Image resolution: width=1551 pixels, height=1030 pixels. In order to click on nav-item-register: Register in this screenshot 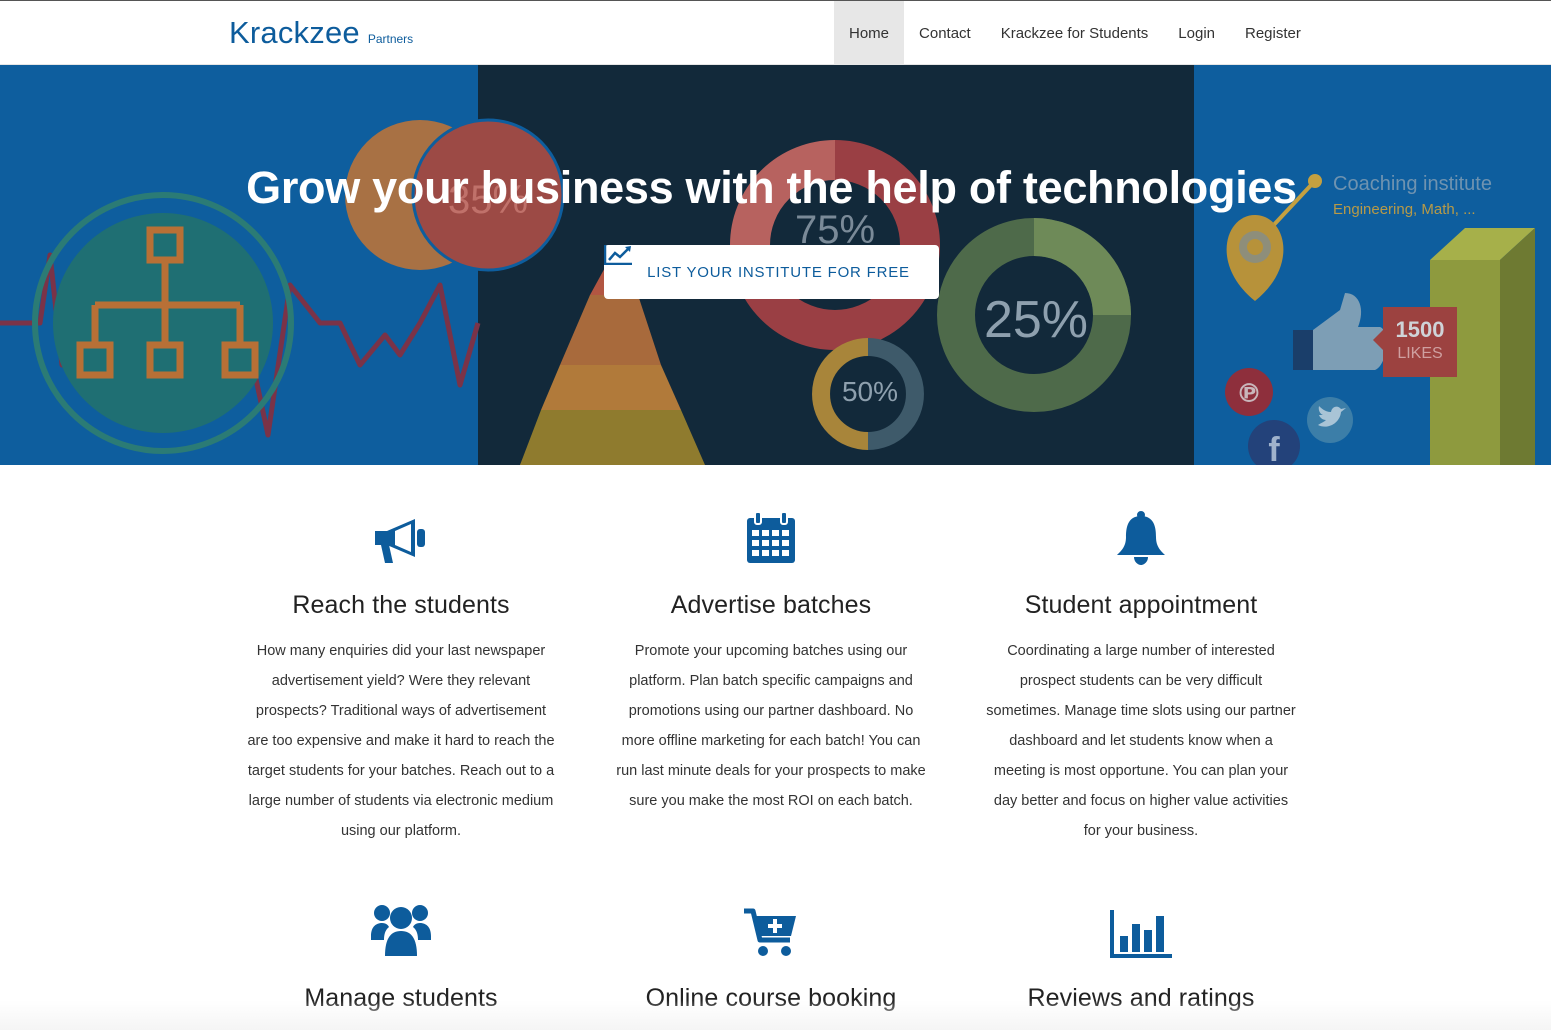, I will do `click(1273, 33)`.